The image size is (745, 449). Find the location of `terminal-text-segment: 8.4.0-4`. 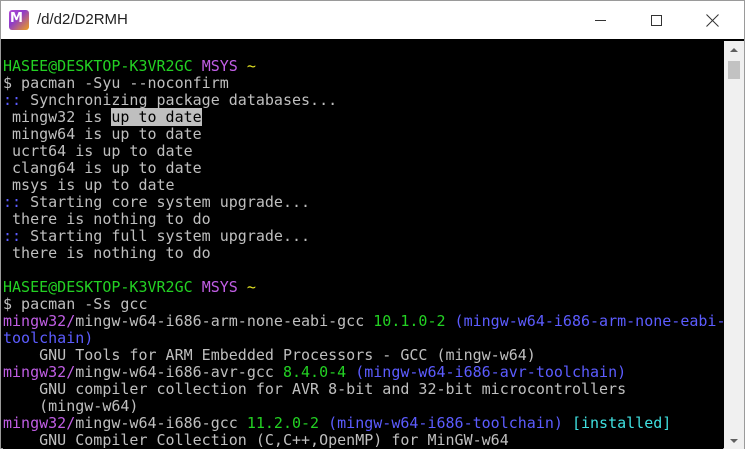

terminal-text-segment: 8.4.0-4 is located at coordinates (319, 372).